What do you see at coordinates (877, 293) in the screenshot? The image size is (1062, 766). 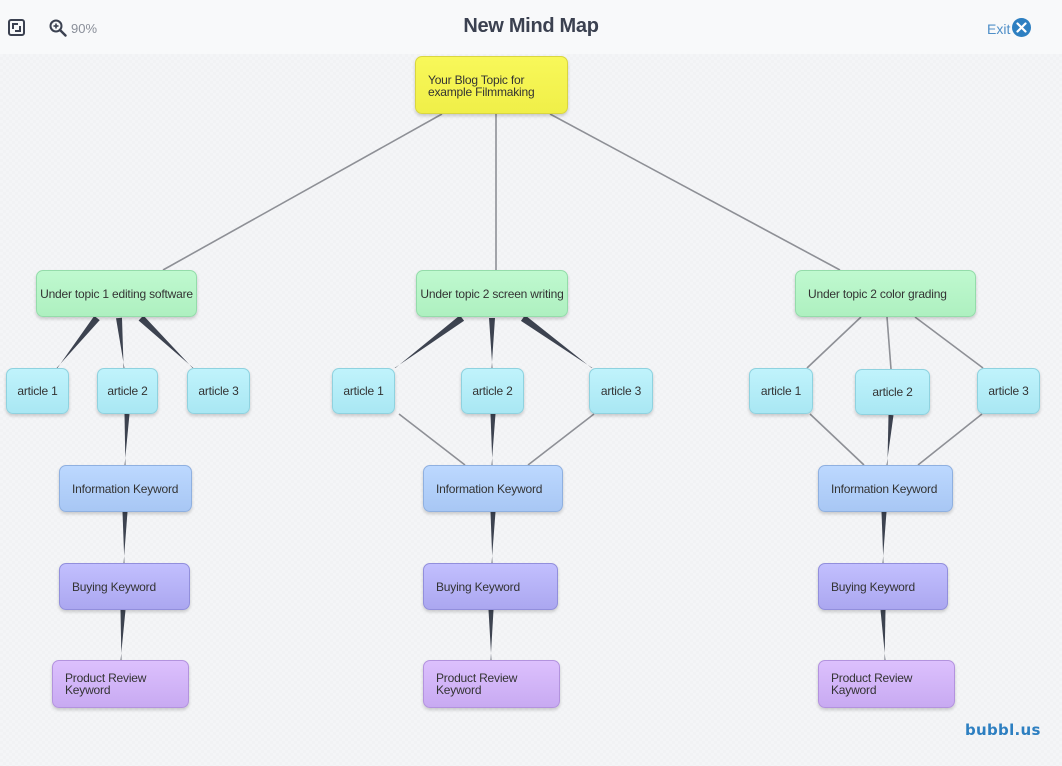 I see `node-label: Under topic 2 color grading` at bounding box center [877, 293].